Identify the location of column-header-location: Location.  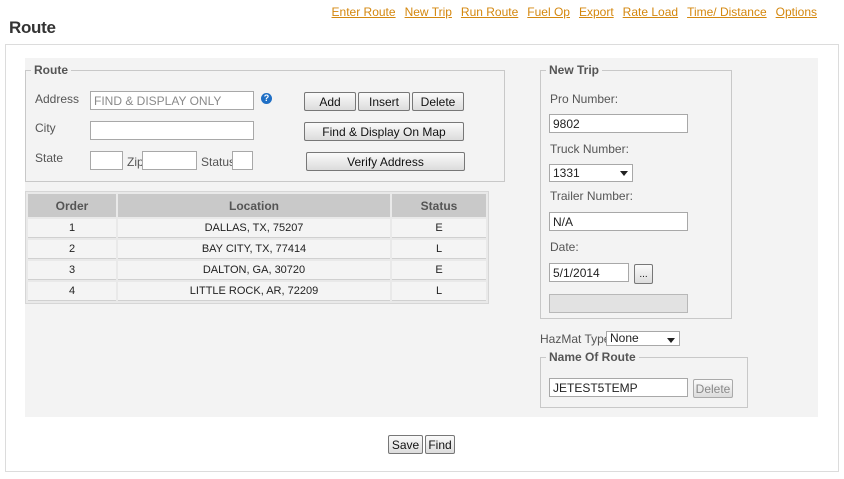
(254, 205).